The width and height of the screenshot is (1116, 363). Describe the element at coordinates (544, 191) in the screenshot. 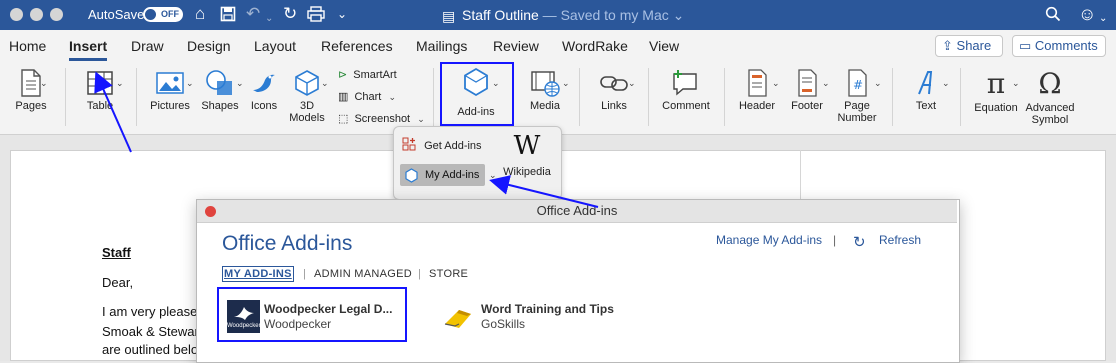

I see `arrow-to-my-add-ins` at that location.